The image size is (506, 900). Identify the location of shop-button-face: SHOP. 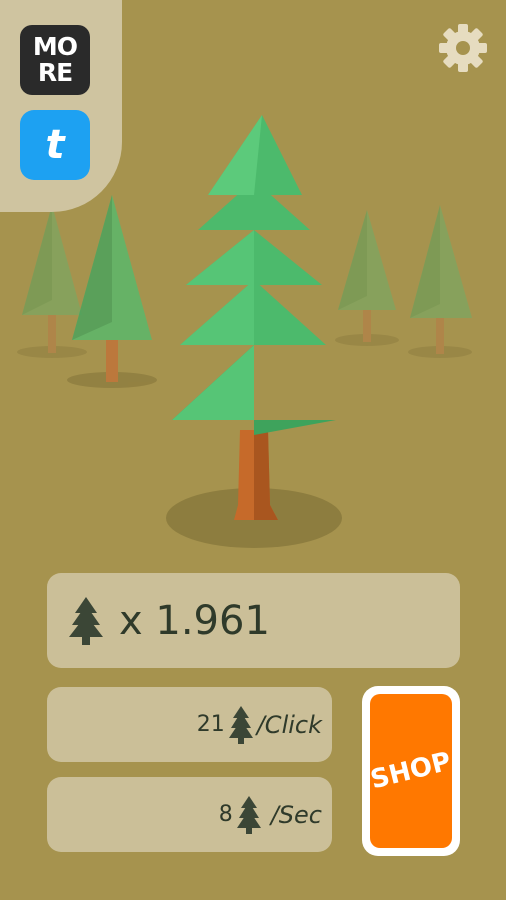
(411, 771).